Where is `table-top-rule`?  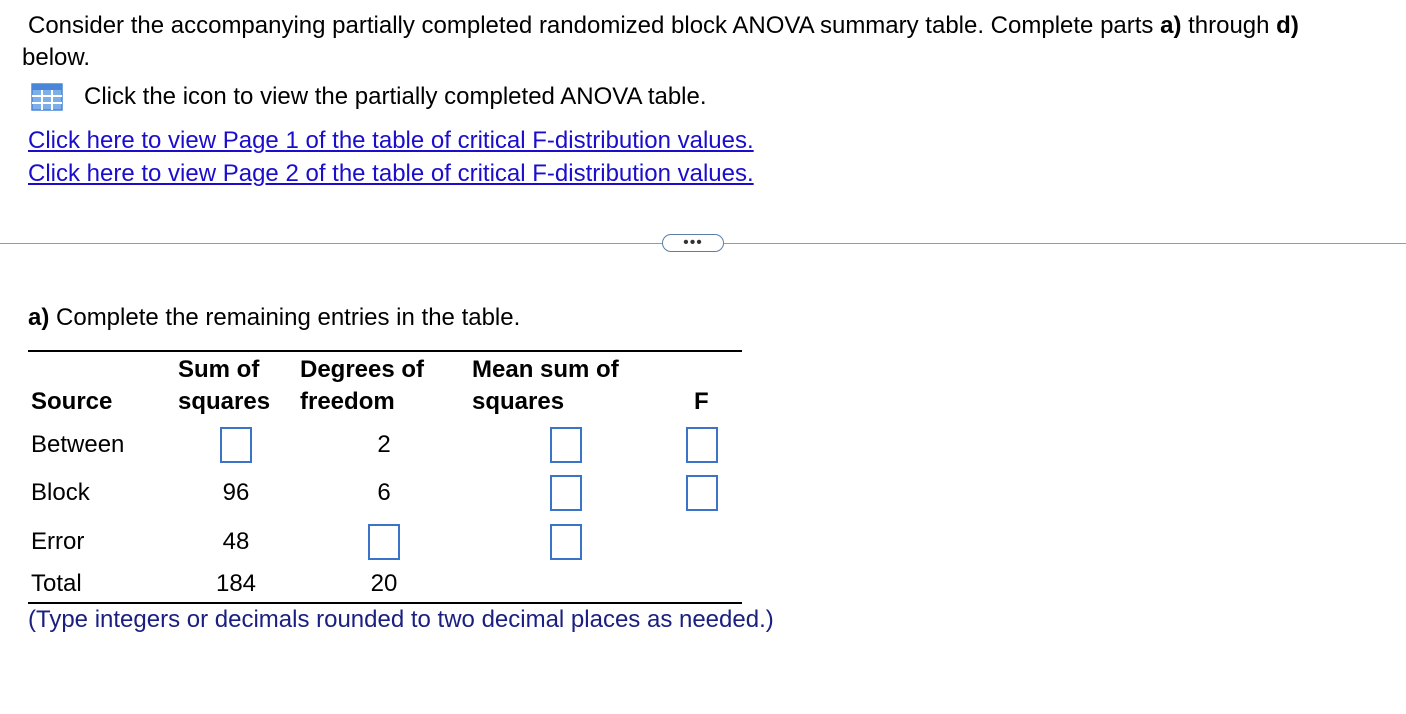
table-top-rule is located at coordinates (385, 351).